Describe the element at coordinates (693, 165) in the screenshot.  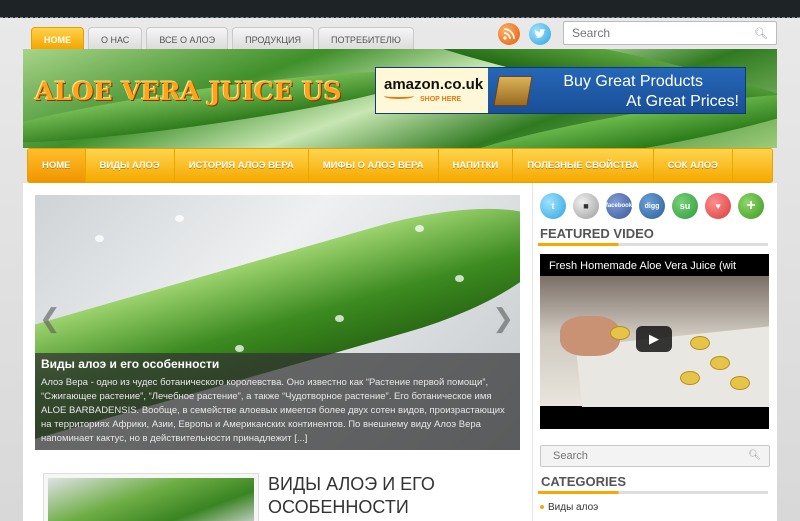
I see `nav-item-aloe-juice: СОК АЛОЭ` at that location.